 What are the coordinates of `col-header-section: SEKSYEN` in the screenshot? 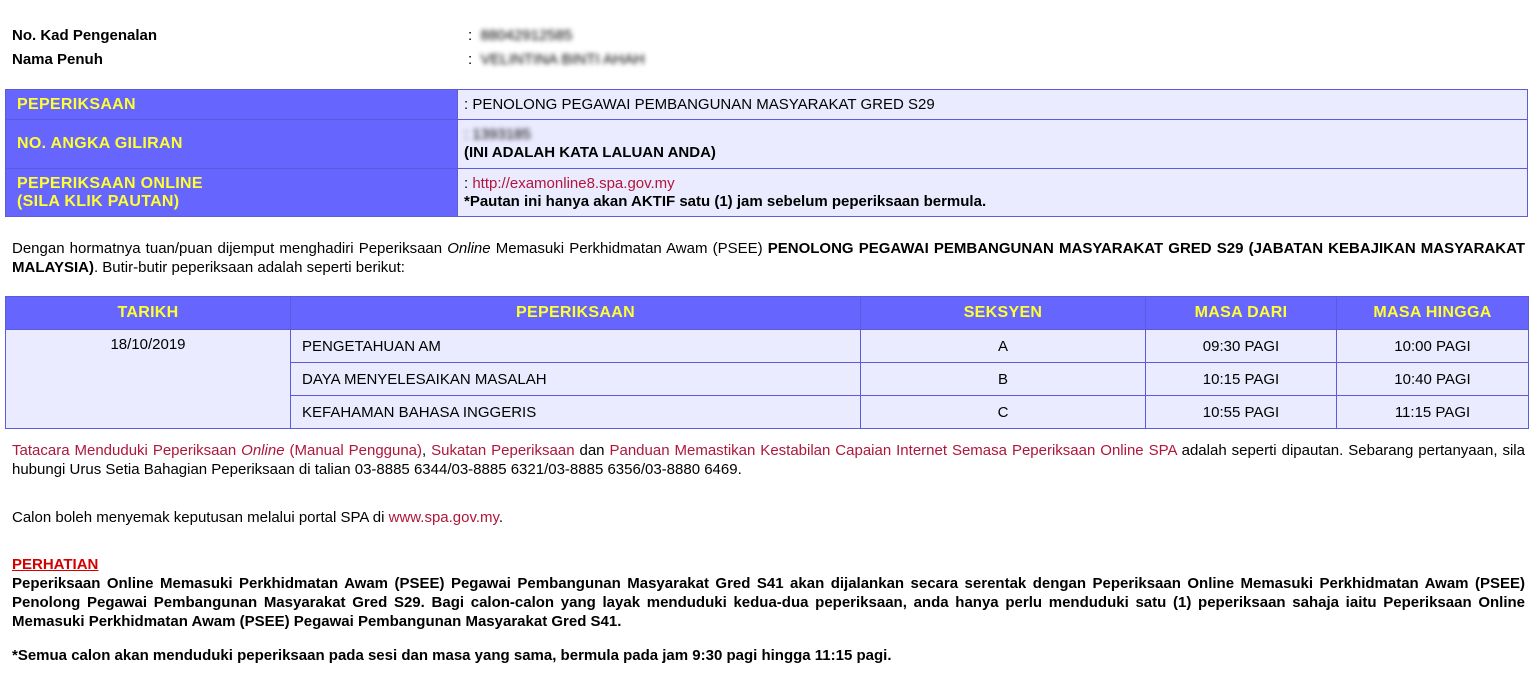 It's located at (1003, 313).